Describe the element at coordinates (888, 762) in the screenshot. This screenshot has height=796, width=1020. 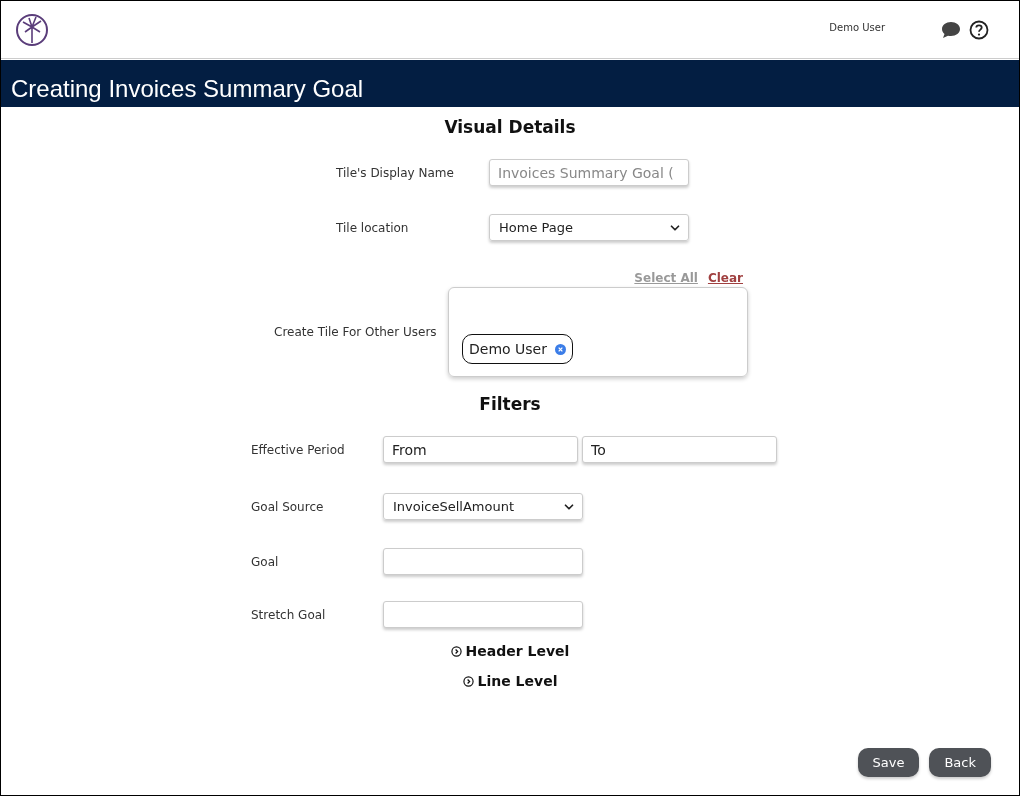
I see `save-button: Save` at that location.